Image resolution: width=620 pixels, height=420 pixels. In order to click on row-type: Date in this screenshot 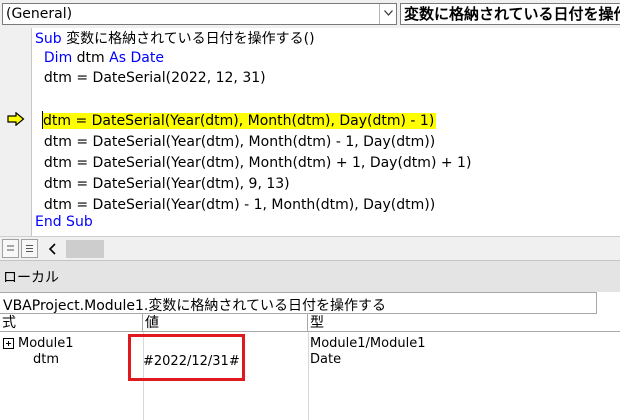, I will do `click(326, 359)`.